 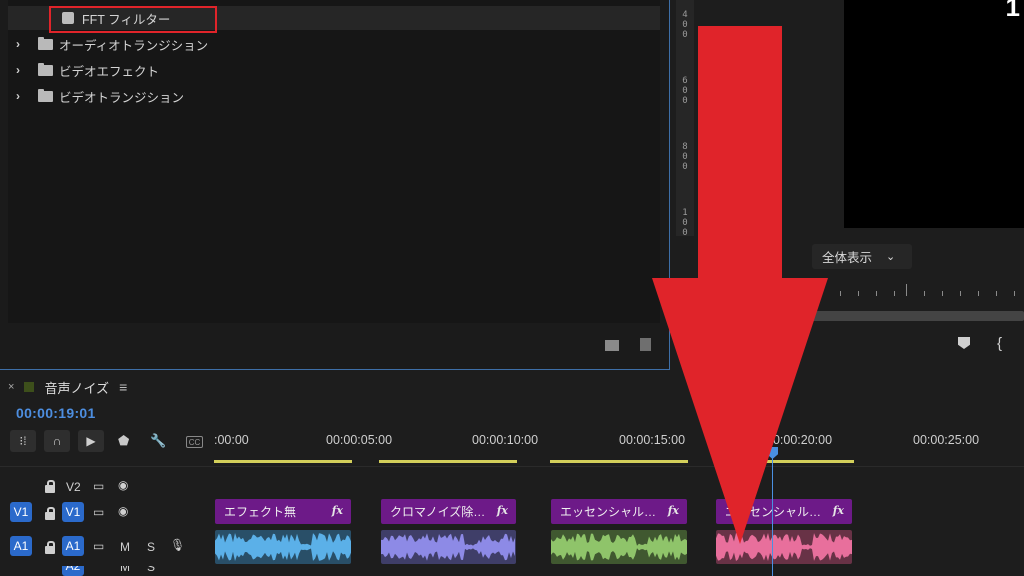 I want to click on wrench-icon: 🔧, so click(x=158, y=441).